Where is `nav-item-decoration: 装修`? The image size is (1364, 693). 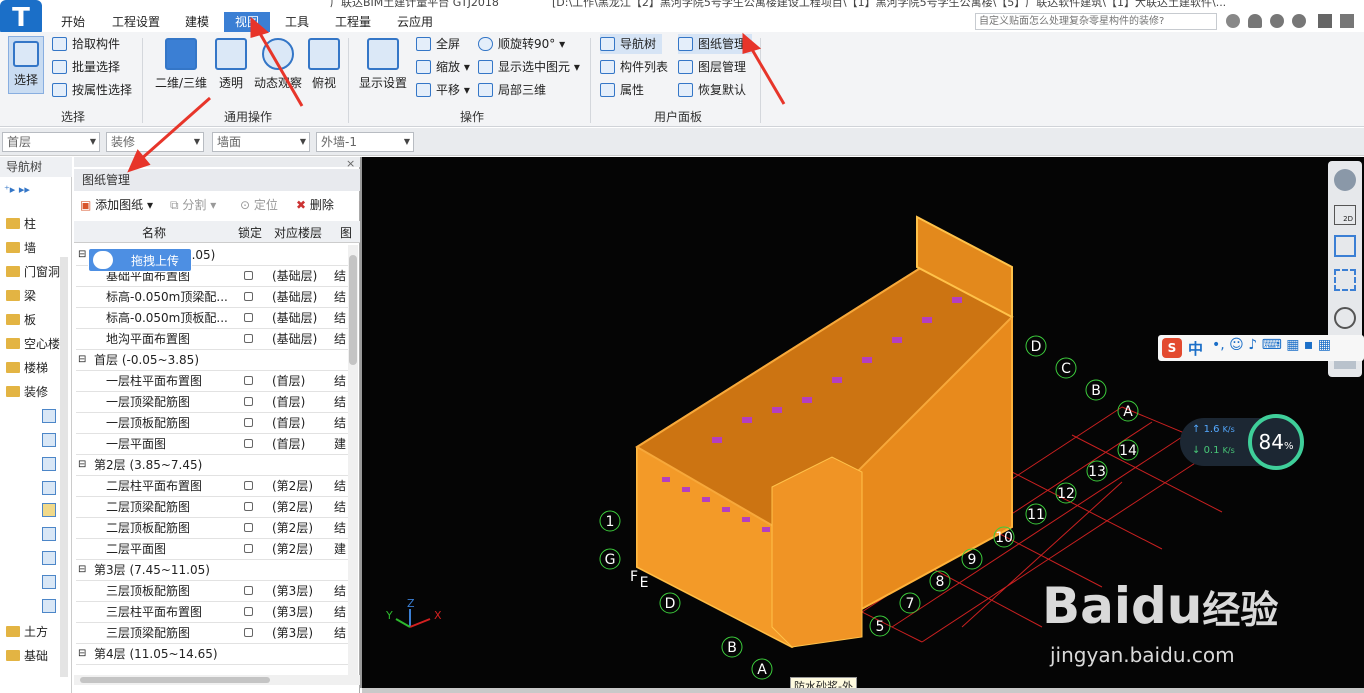 nav-item-decoration: 装修 is located at coordinates (27, 392).